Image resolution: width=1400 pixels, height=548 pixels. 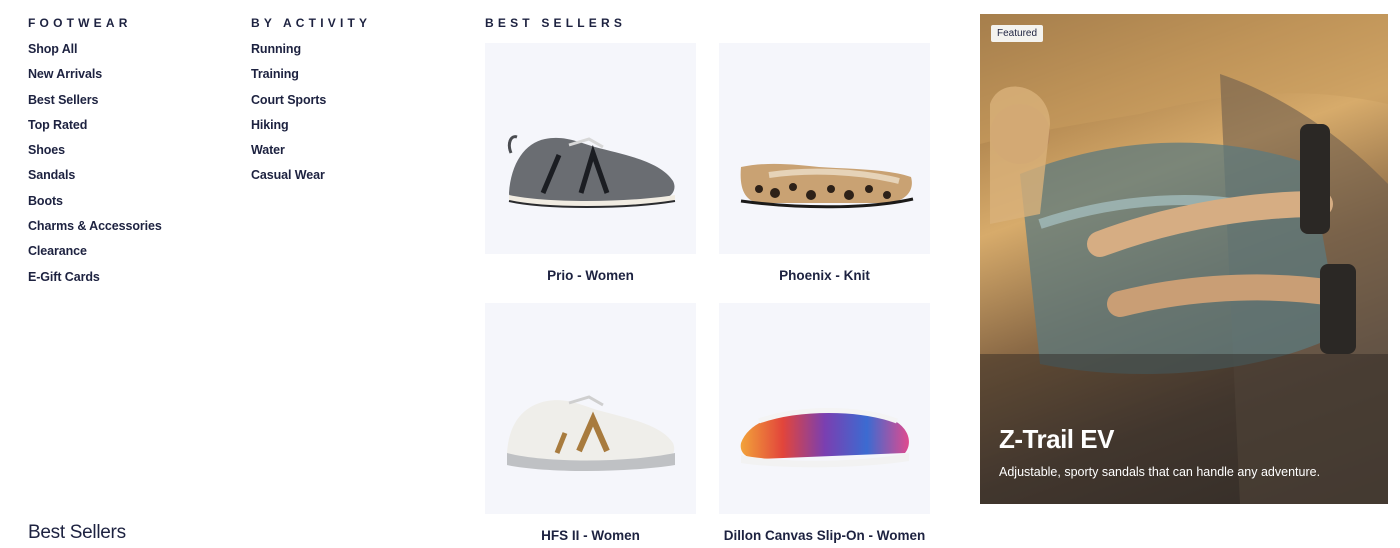 What do you see at coordinates (275, 74) in the screenshot?
I see `activity-link-training: Training` at bounding box center [275, 74].